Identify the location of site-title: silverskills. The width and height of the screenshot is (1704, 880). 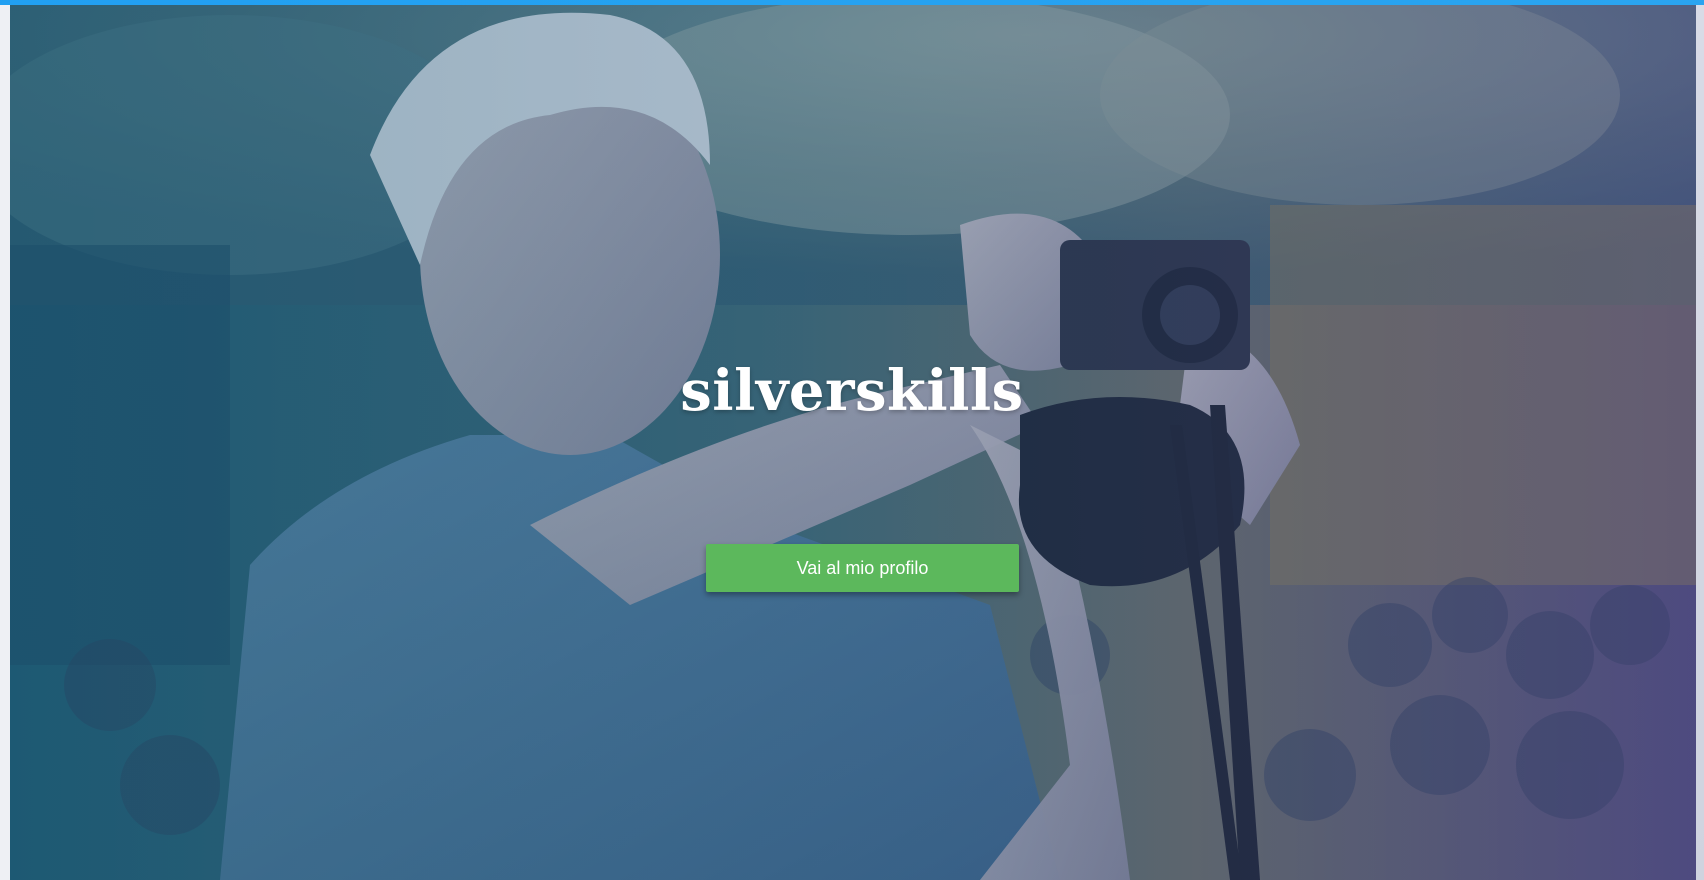
(852, 391).